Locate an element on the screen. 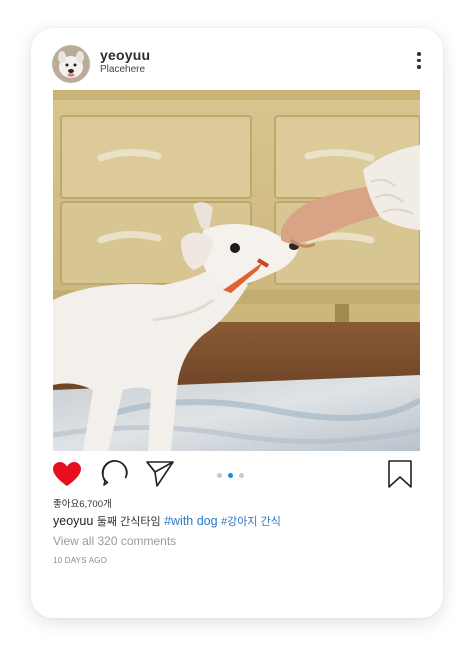 Image resolution: width=474 pixels, height=651 pixels. caption-username: yeoyuu is located at coordinates (73, 521).